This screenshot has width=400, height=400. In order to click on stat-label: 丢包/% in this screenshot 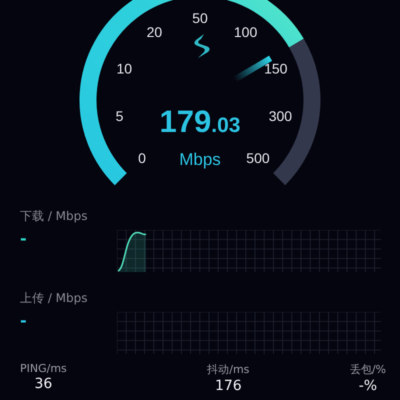, I will do `click(368, 369)`.